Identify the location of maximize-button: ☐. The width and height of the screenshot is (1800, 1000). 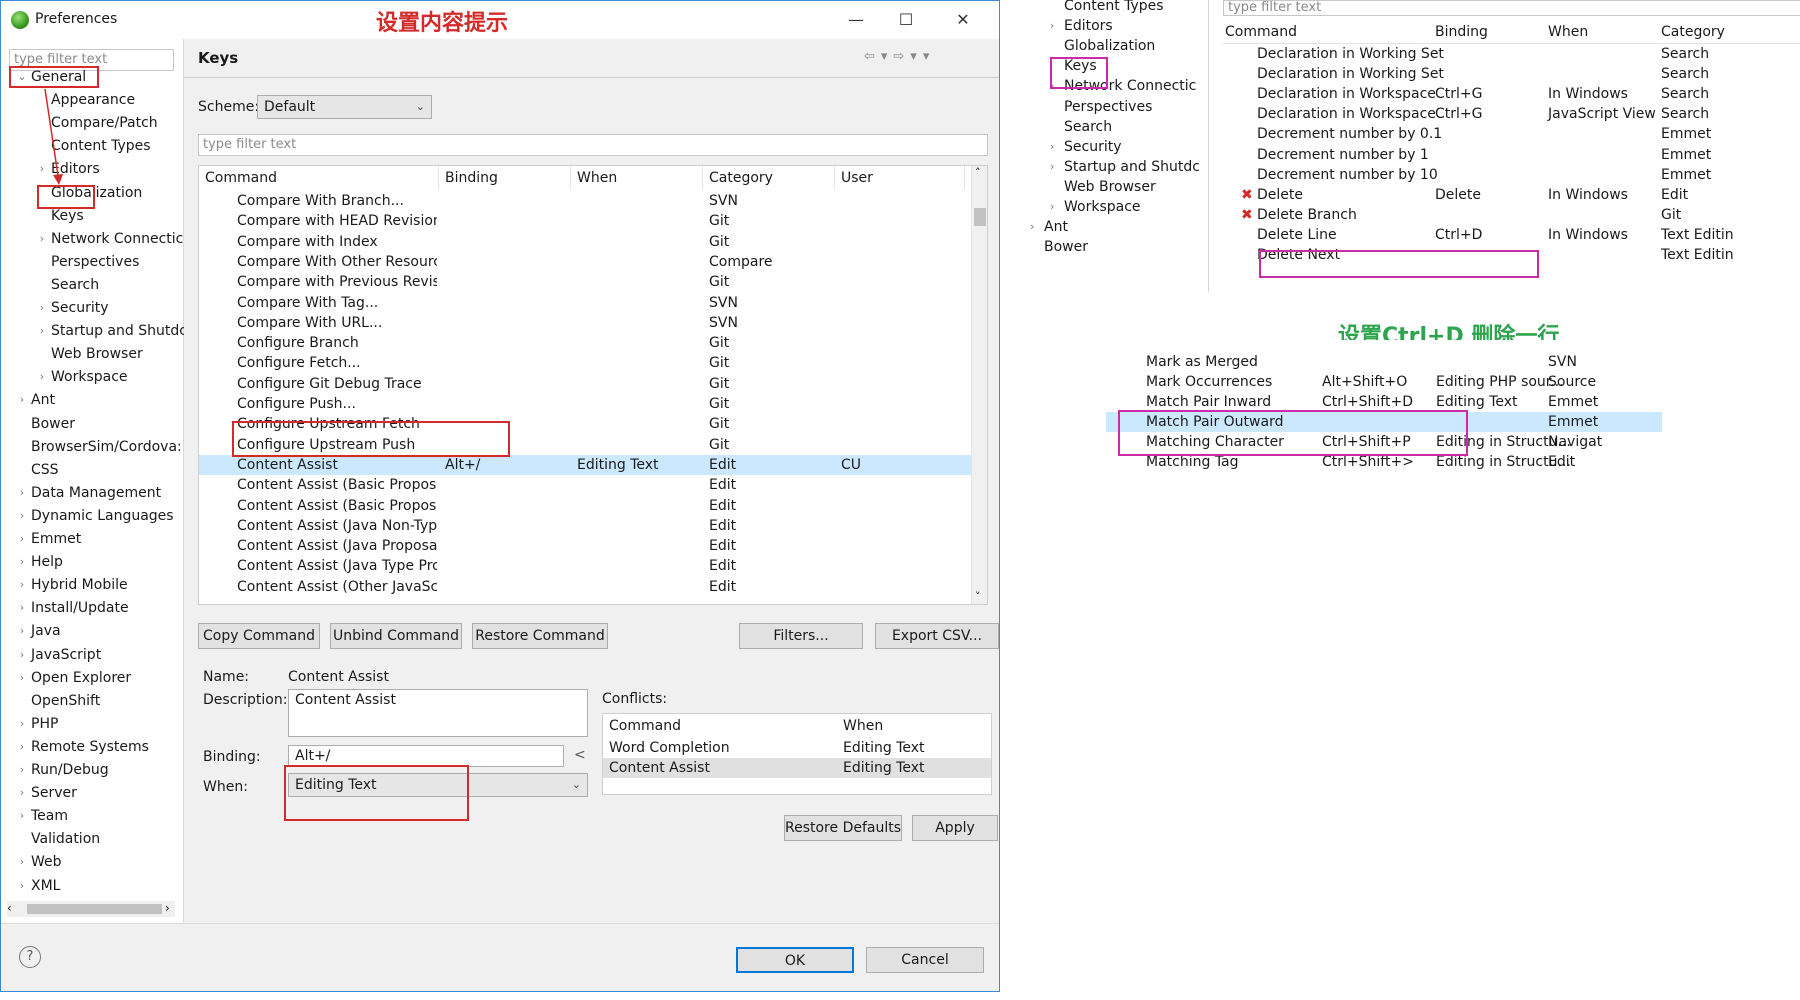
(906, 20).